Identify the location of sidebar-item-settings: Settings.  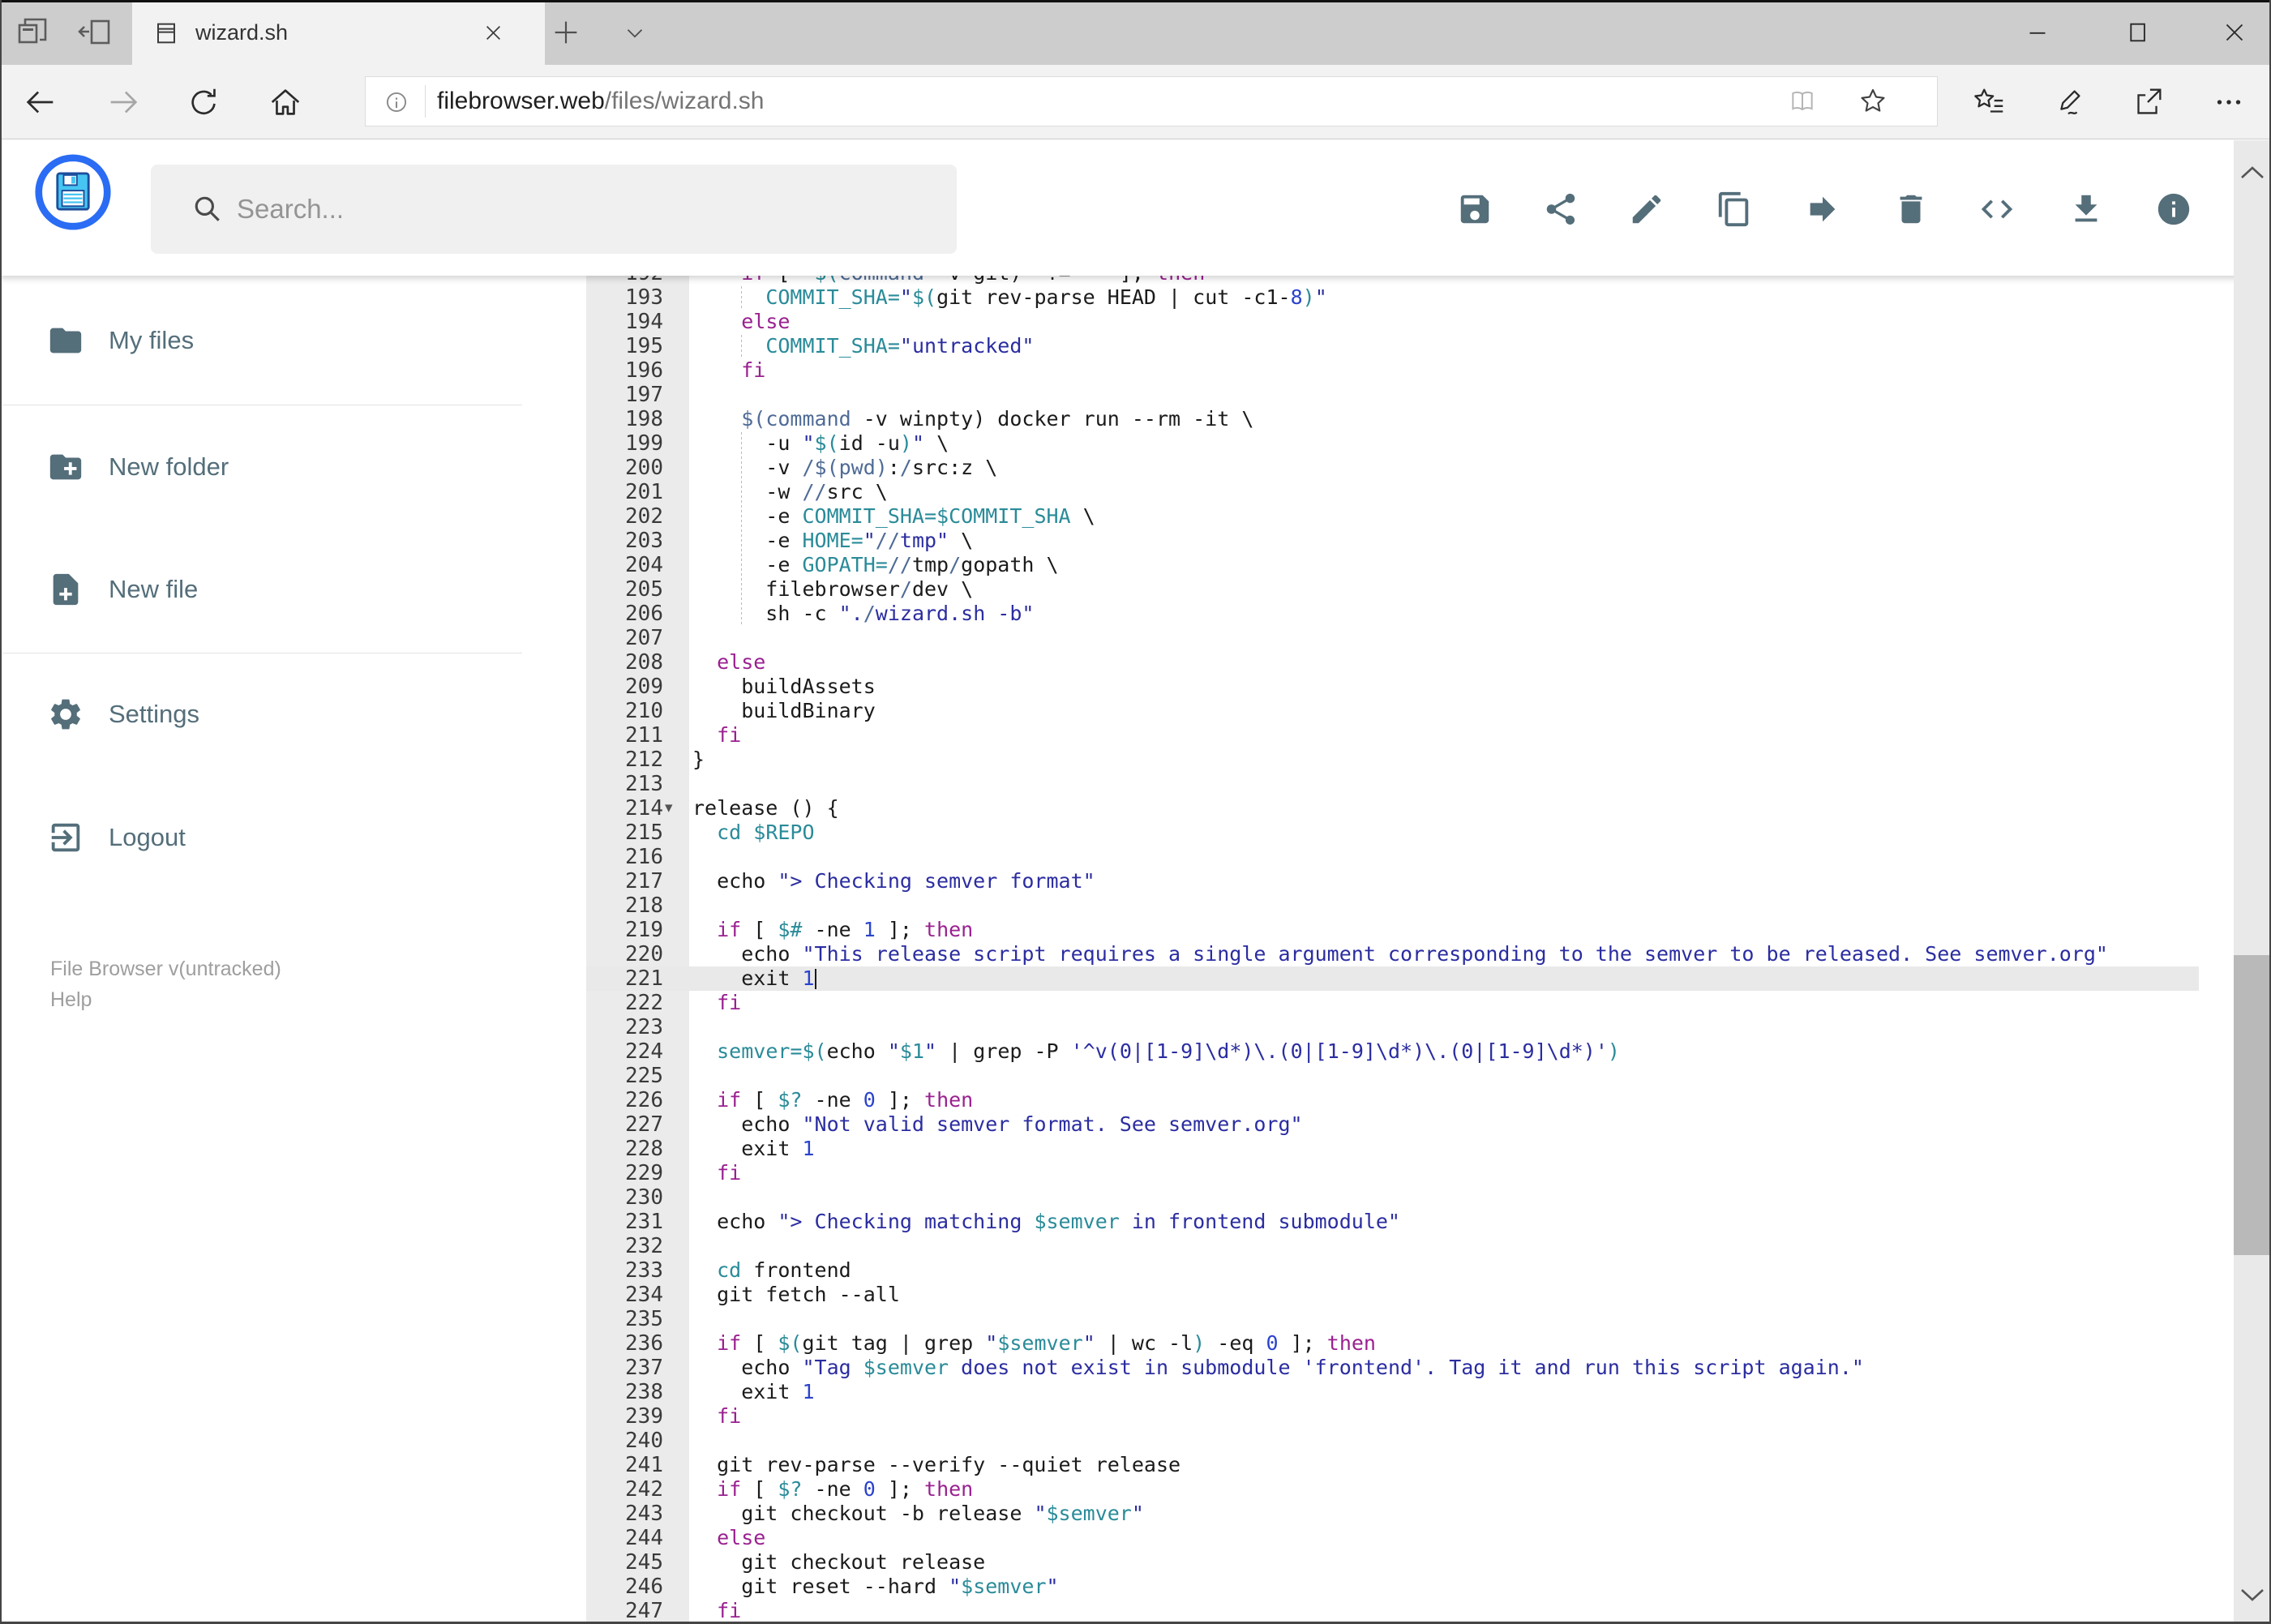
(267, 714).